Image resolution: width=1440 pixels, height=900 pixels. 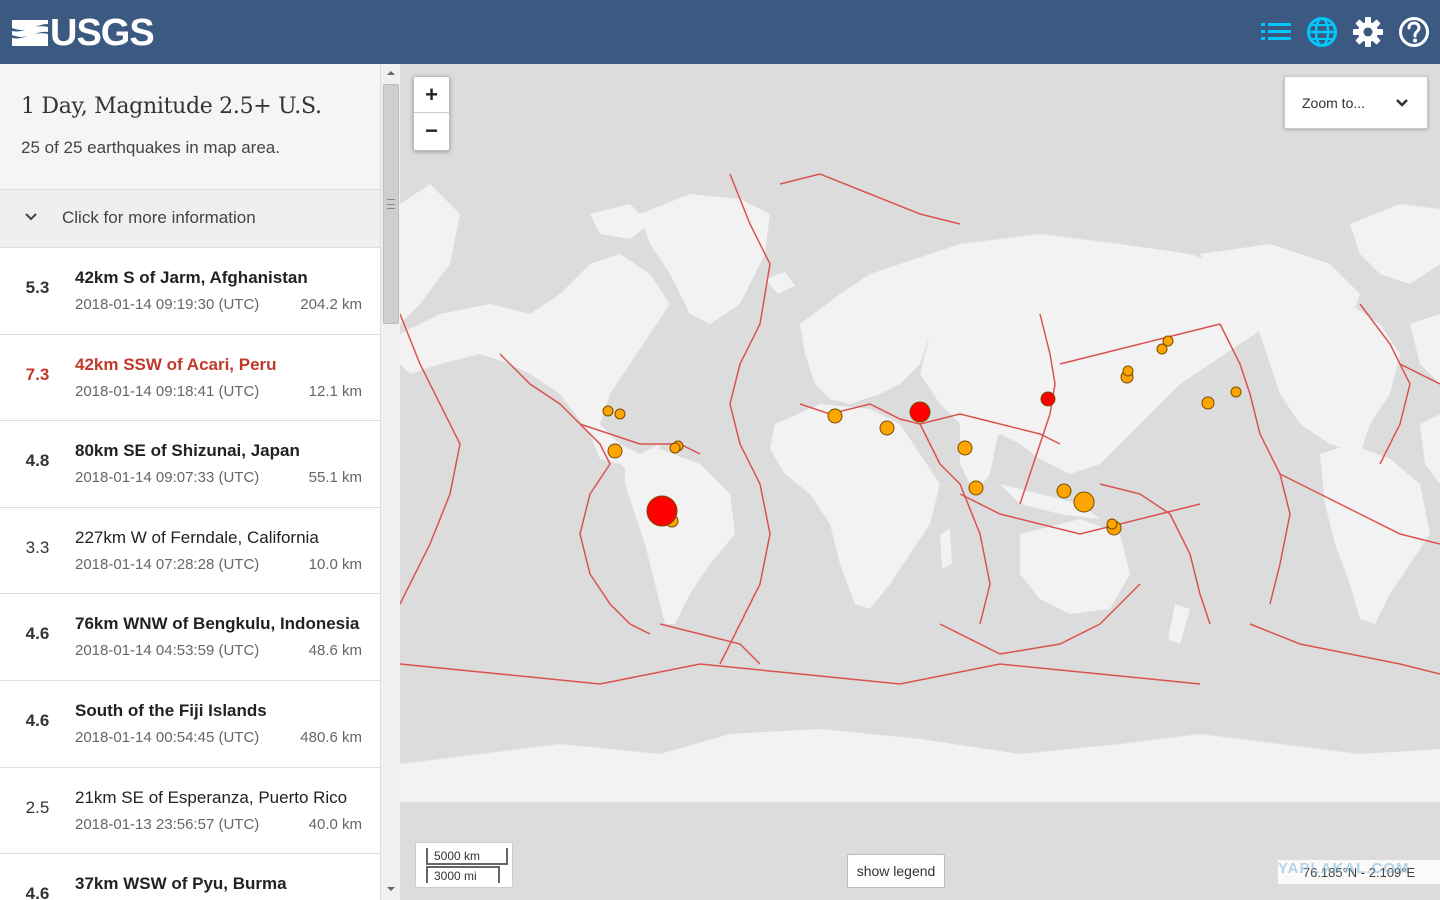 I want to click on feed-title: 1 Day, Magnitude 2.5+ U.S., so click(x=171, y=106).